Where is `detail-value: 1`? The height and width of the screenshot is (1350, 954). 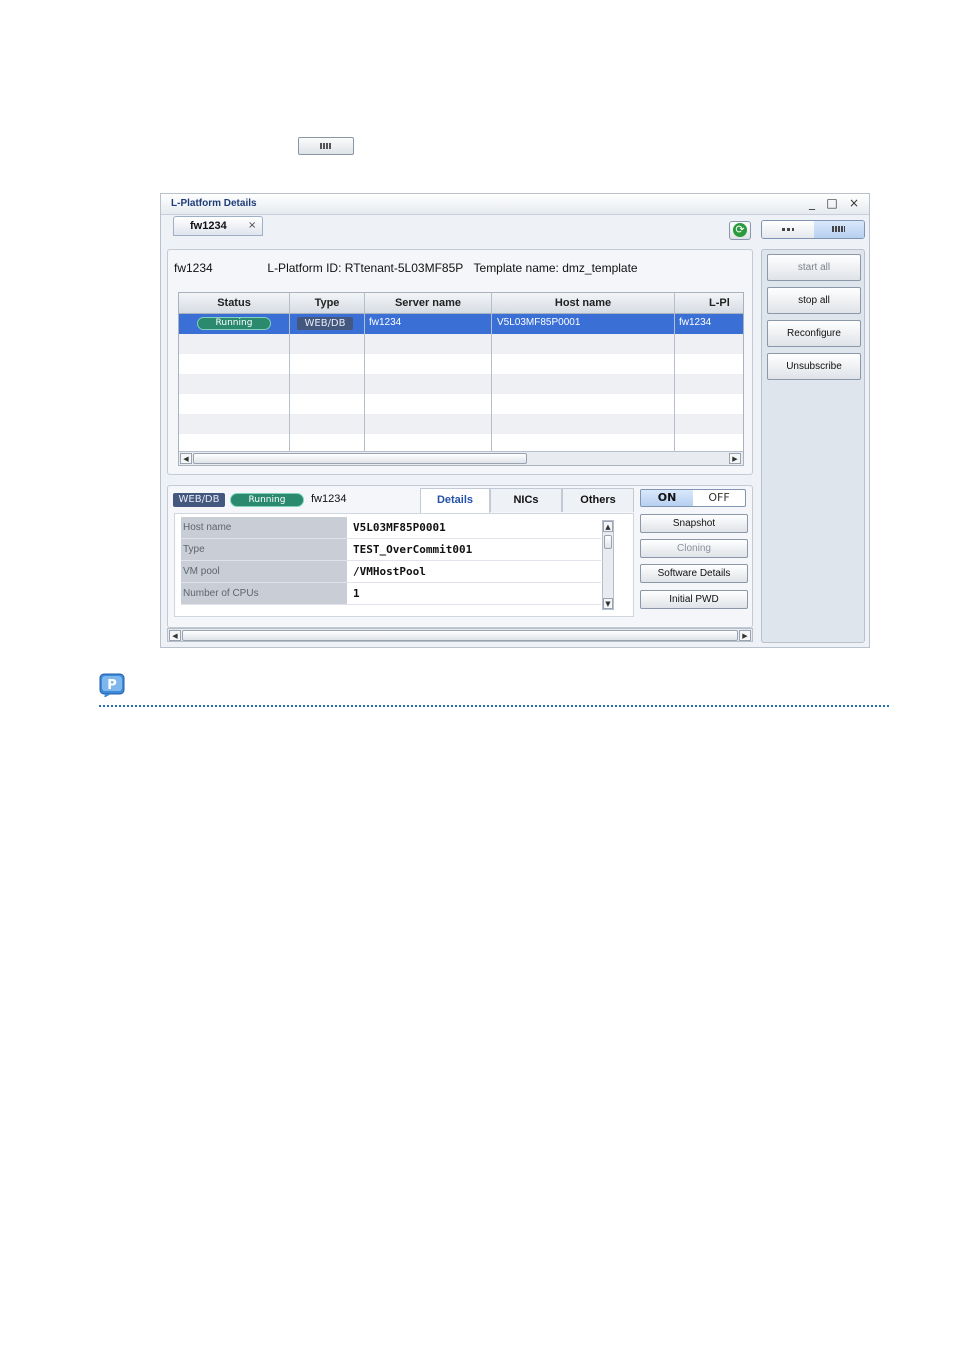 detail-value: 1 is located at coordinates (356, 593).